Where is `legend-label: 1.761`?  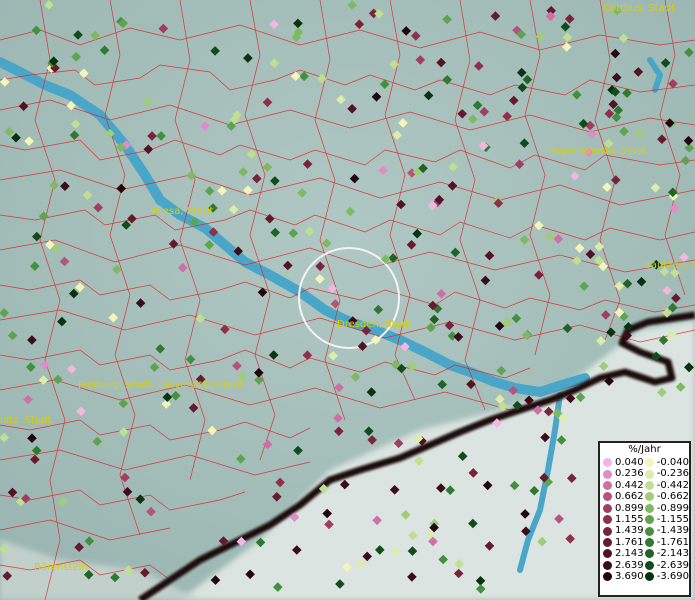 legend-label: 1.761 is located at coordinates (629, 542).